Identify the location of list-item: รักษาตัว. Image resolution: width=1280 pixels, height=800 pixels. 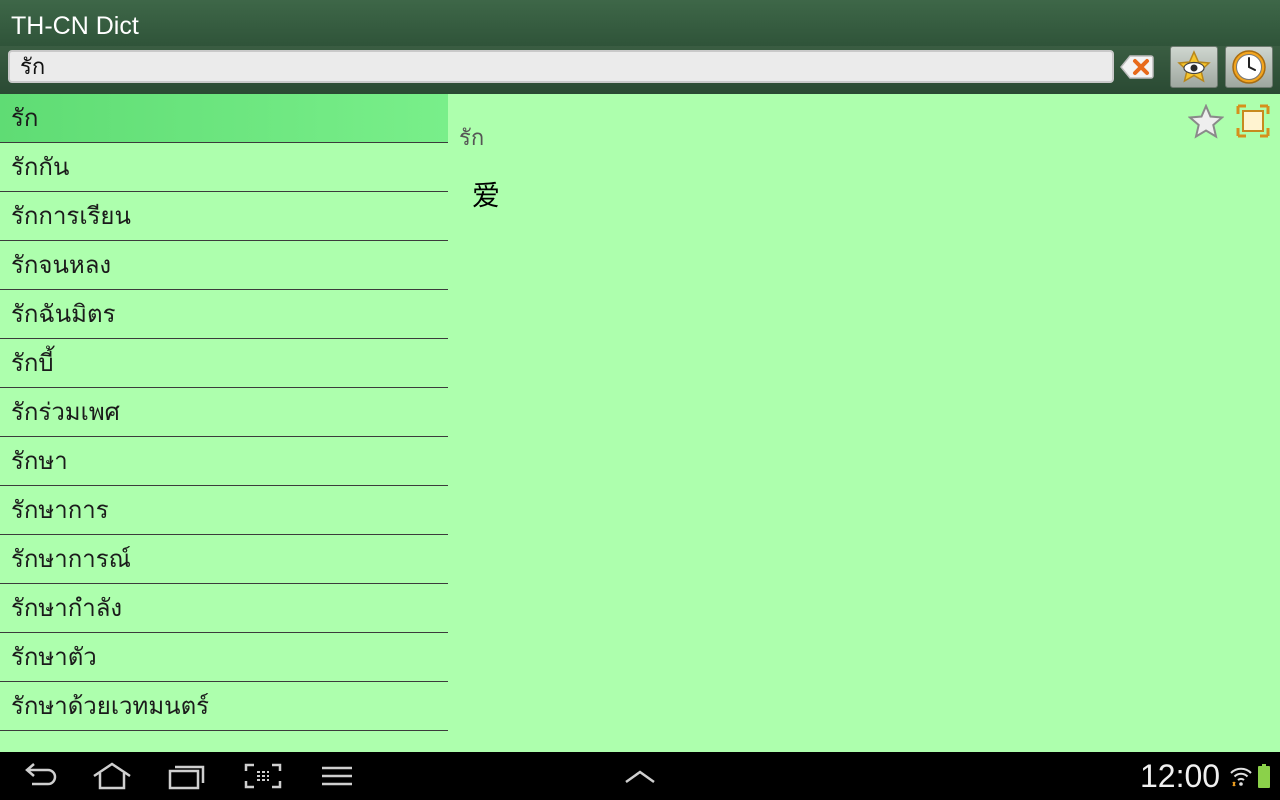
(224, 657).